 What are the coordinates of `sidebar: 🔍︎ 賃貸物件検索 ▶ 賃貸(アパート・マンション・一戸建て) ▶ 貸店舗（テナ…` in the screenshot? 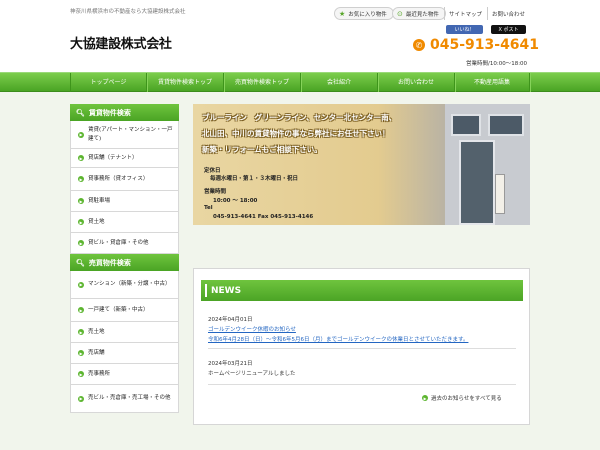 It's located at (124, 258).